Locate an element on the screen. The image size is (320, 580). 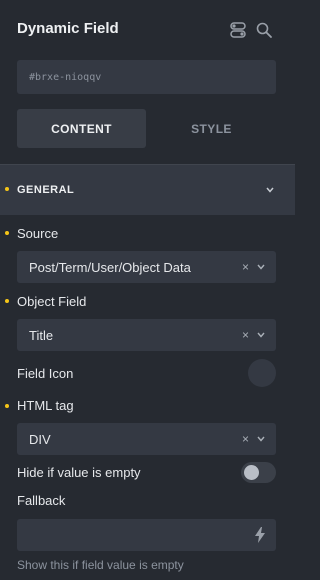
panel-title: Dynamic Field is located at coordinates (68, 28).